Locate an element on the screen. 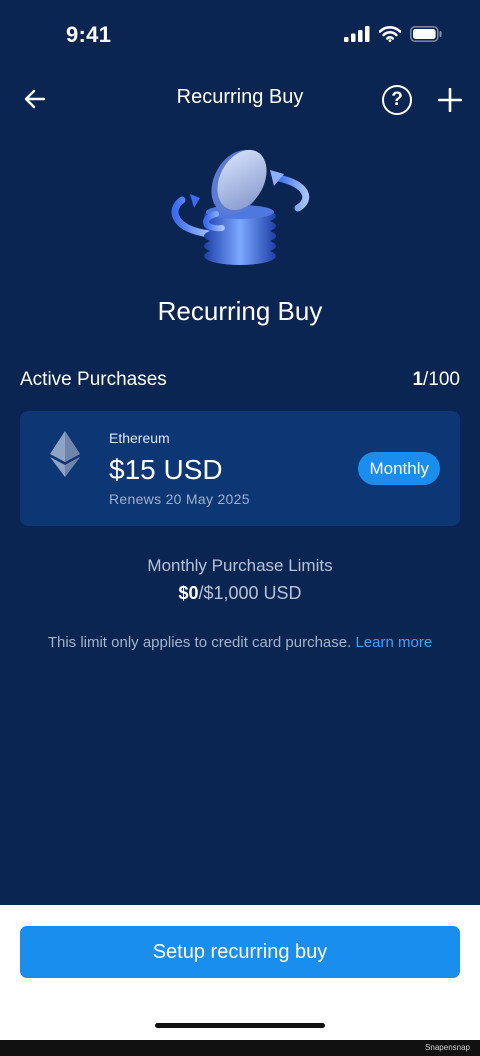 The width and height of the screenshot is (480, 1056). battery-icon is located at coordinates (426, 34).